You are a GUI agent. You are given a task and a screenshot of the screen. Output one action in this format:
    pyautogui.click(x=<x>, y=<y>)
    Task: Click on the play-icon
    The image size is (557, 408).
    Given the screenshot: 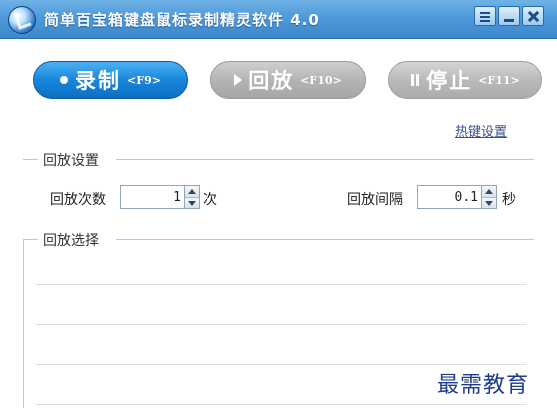 What is the action you would take?
    pyautogui.click(x=238, y=80)
    